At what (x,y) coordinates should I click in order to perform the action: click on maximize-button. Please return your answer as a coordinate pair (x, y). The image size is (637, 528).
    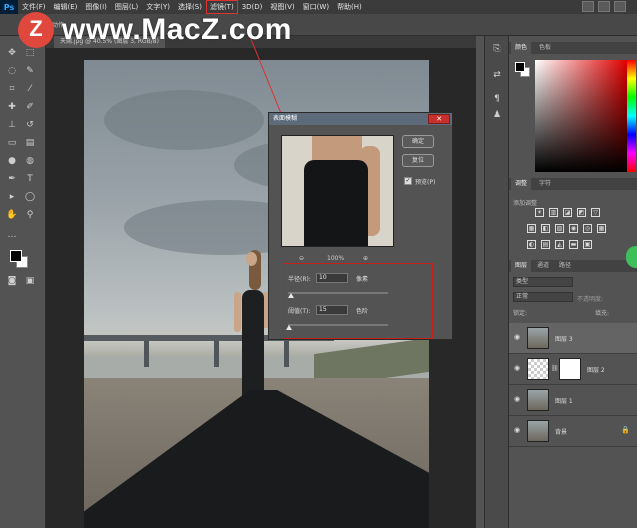
    Looking at the image, I should click on (604, 6).